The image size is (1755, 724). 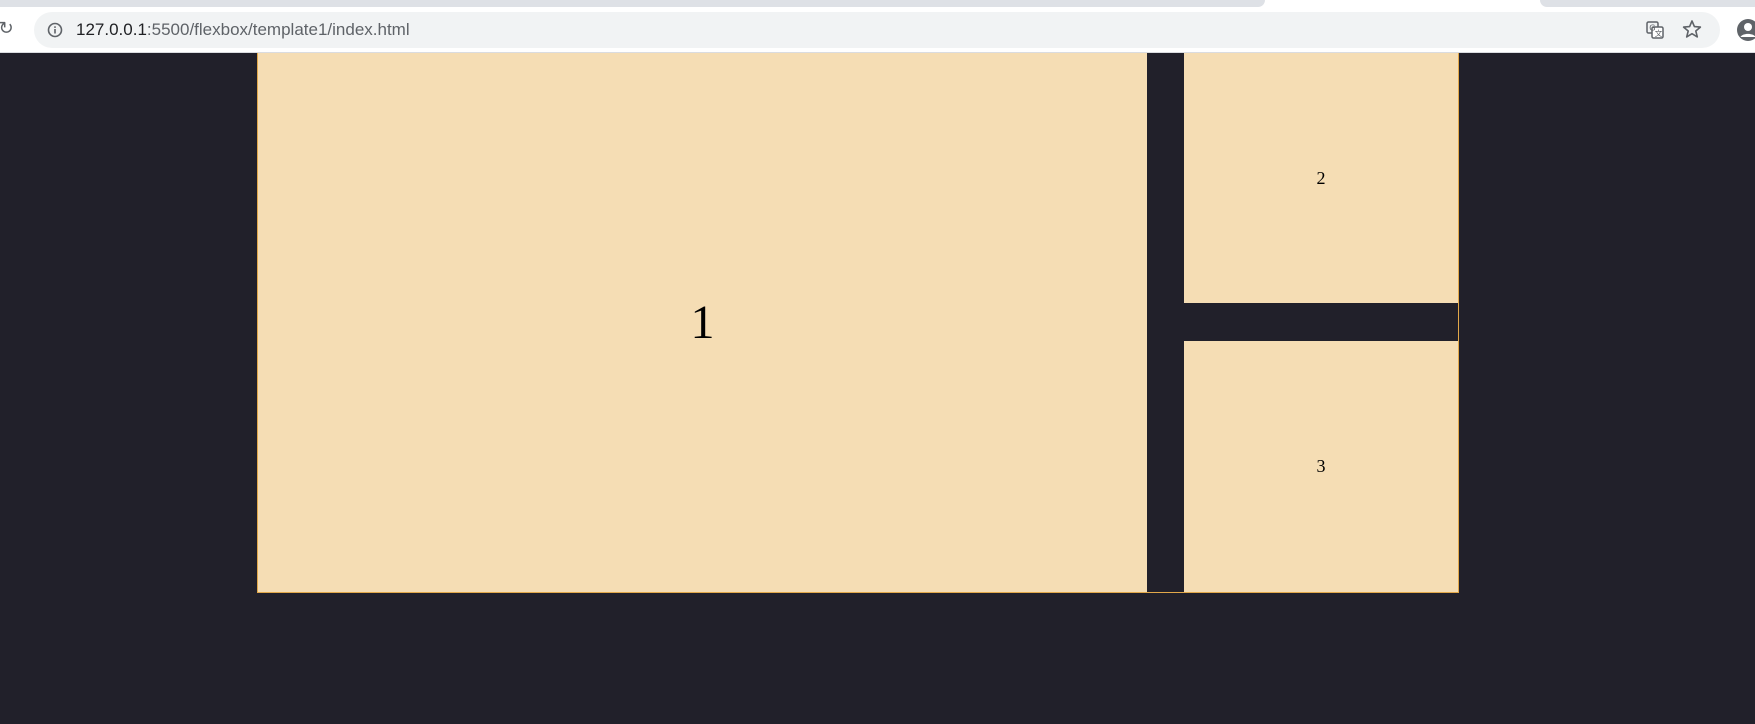 What do you see at coordinates (1659, 33) in the screenshot?
I see `svg-text: 文` at bounding box center [1659, 33].